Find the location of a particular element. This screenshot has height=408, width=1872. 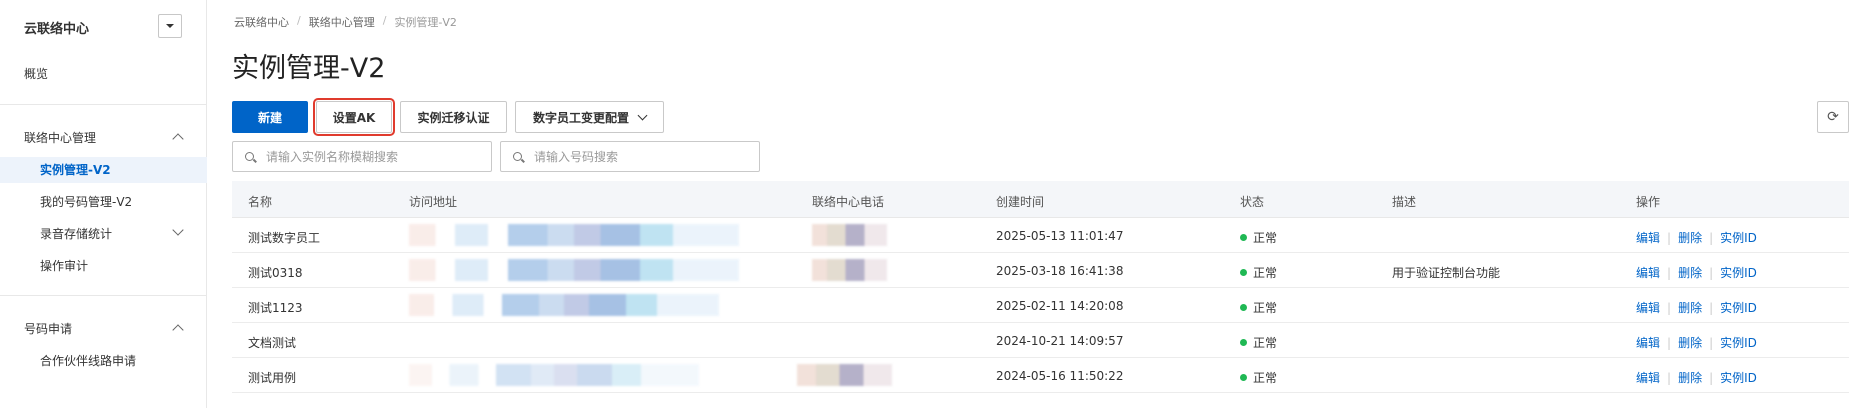

column-header: 操作 is located at coordinates (1648, 202).